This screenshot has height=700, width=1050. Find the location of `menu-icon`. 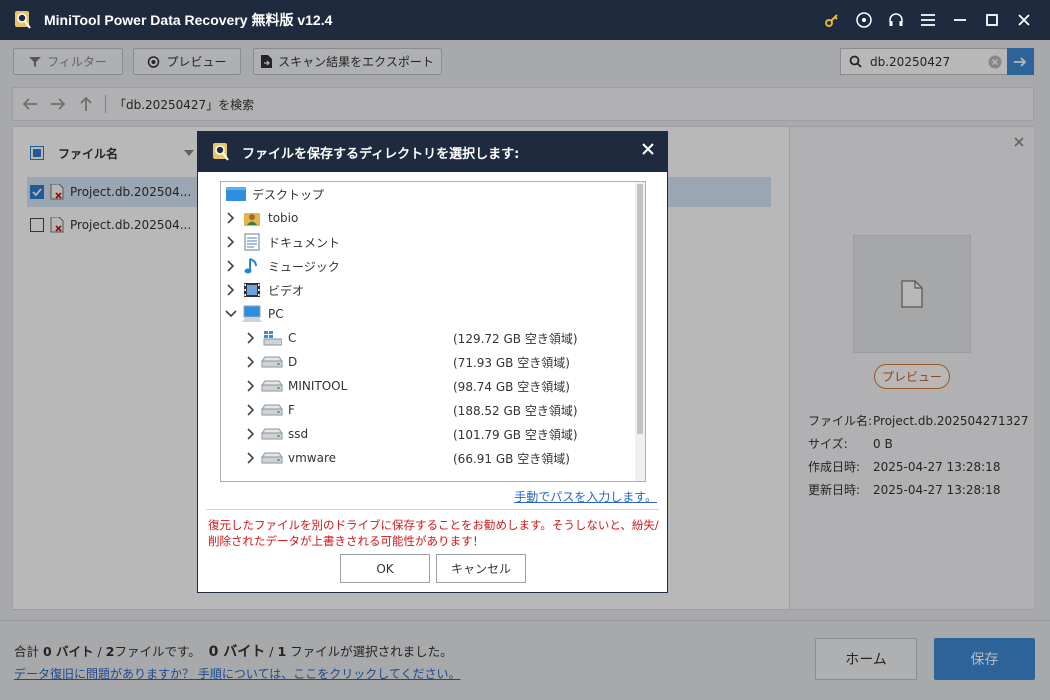

menu-icon is located at coordinates (928, 20).